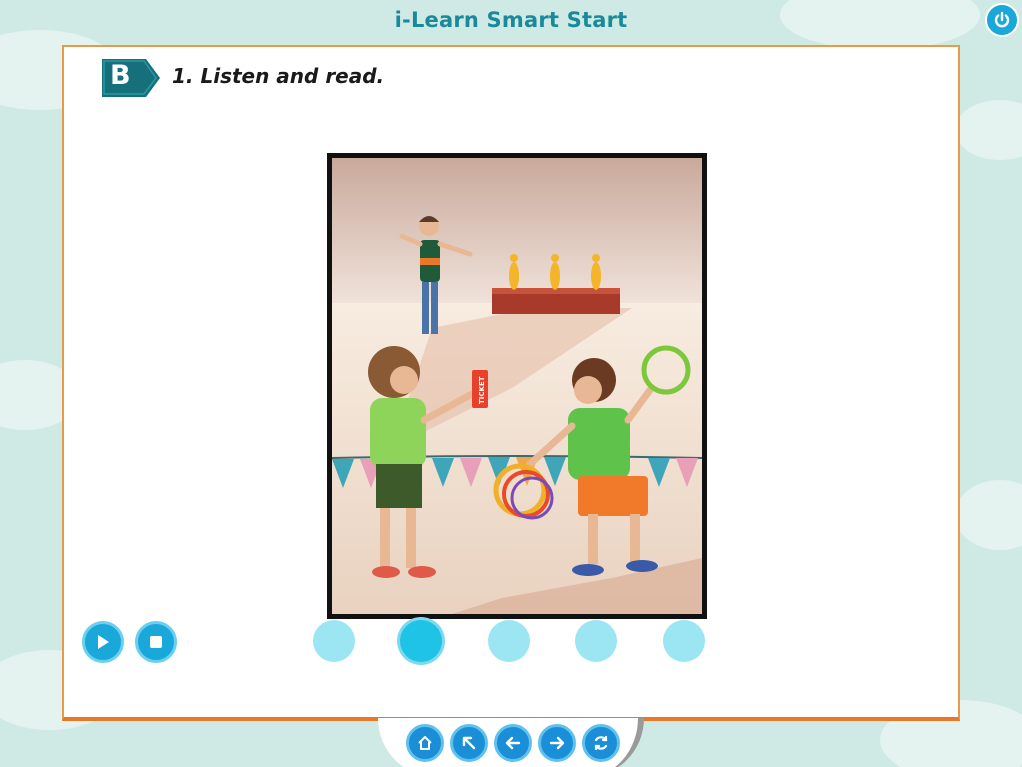  I want to click on refresh-button, so click(601, 743).